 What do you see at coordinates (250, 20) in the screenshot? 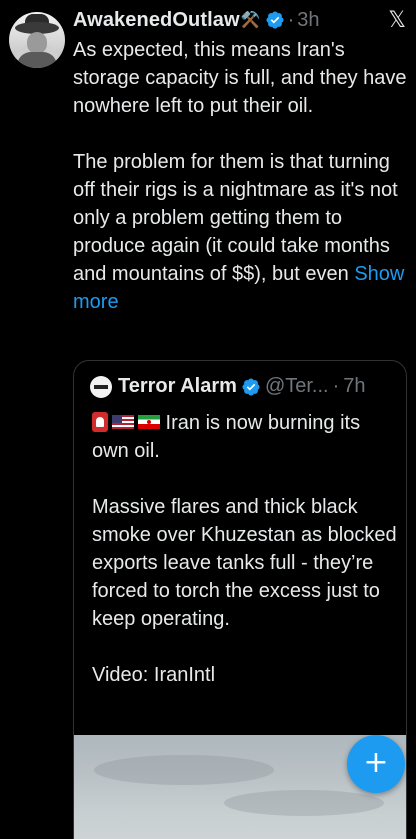
I see `tools-emoji: ⚒️` at bounding box center [250, 20].